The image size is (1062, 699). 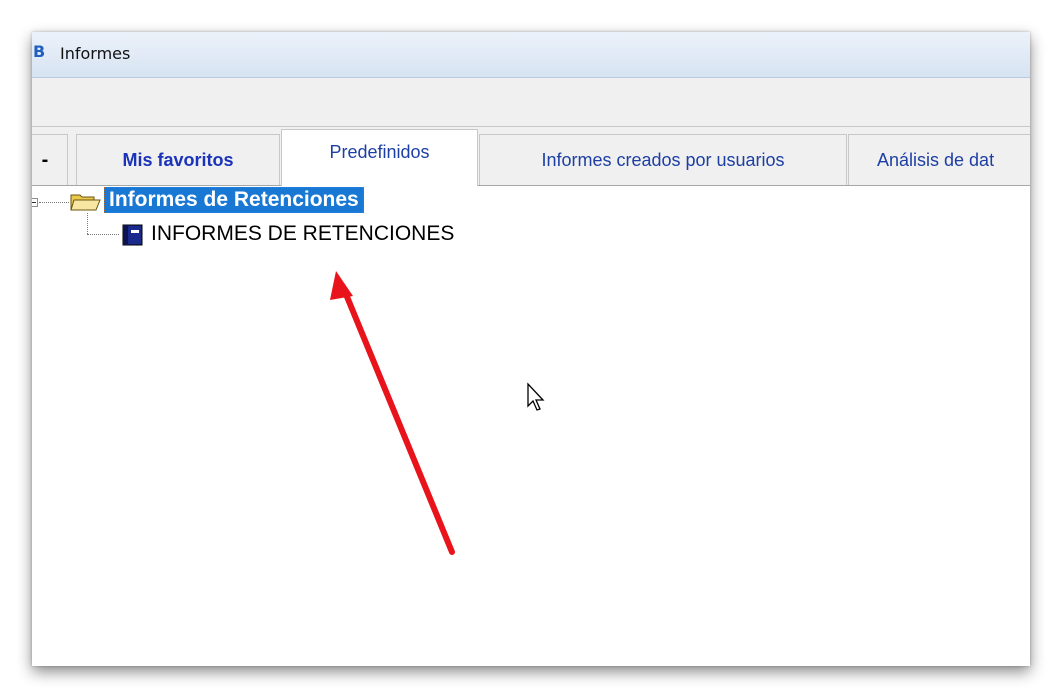 What do you see at coordinates (50, 159) in the screenshot?
I see `tab-collapse: -` at bounding box center [50, 159].